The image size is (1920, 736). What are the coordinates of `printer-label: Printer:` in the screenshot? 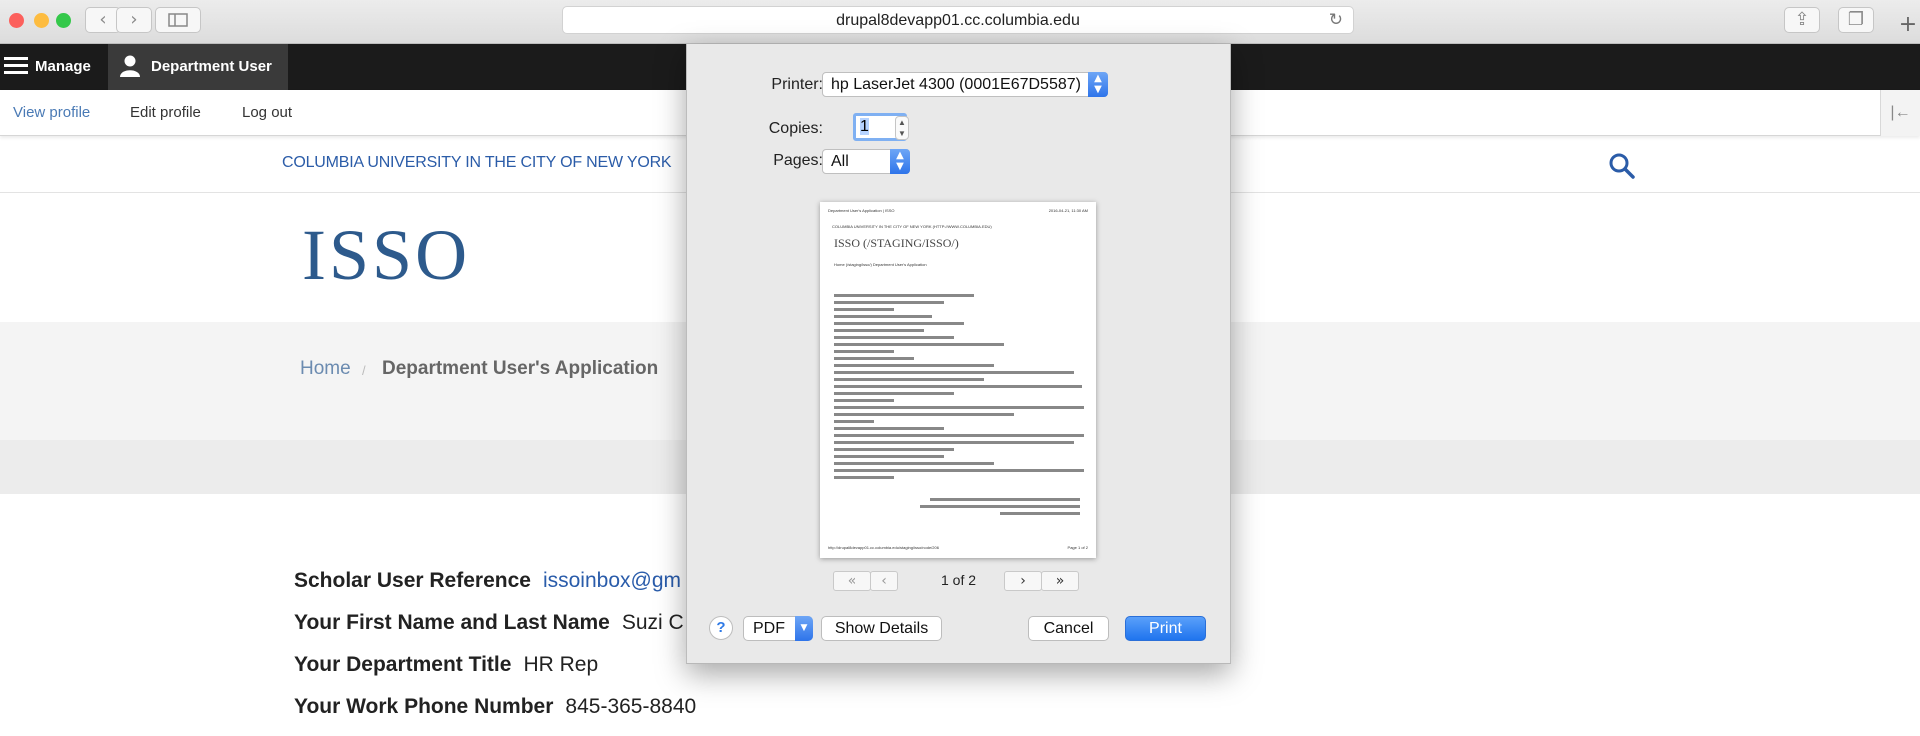 It's located at (797, 84).